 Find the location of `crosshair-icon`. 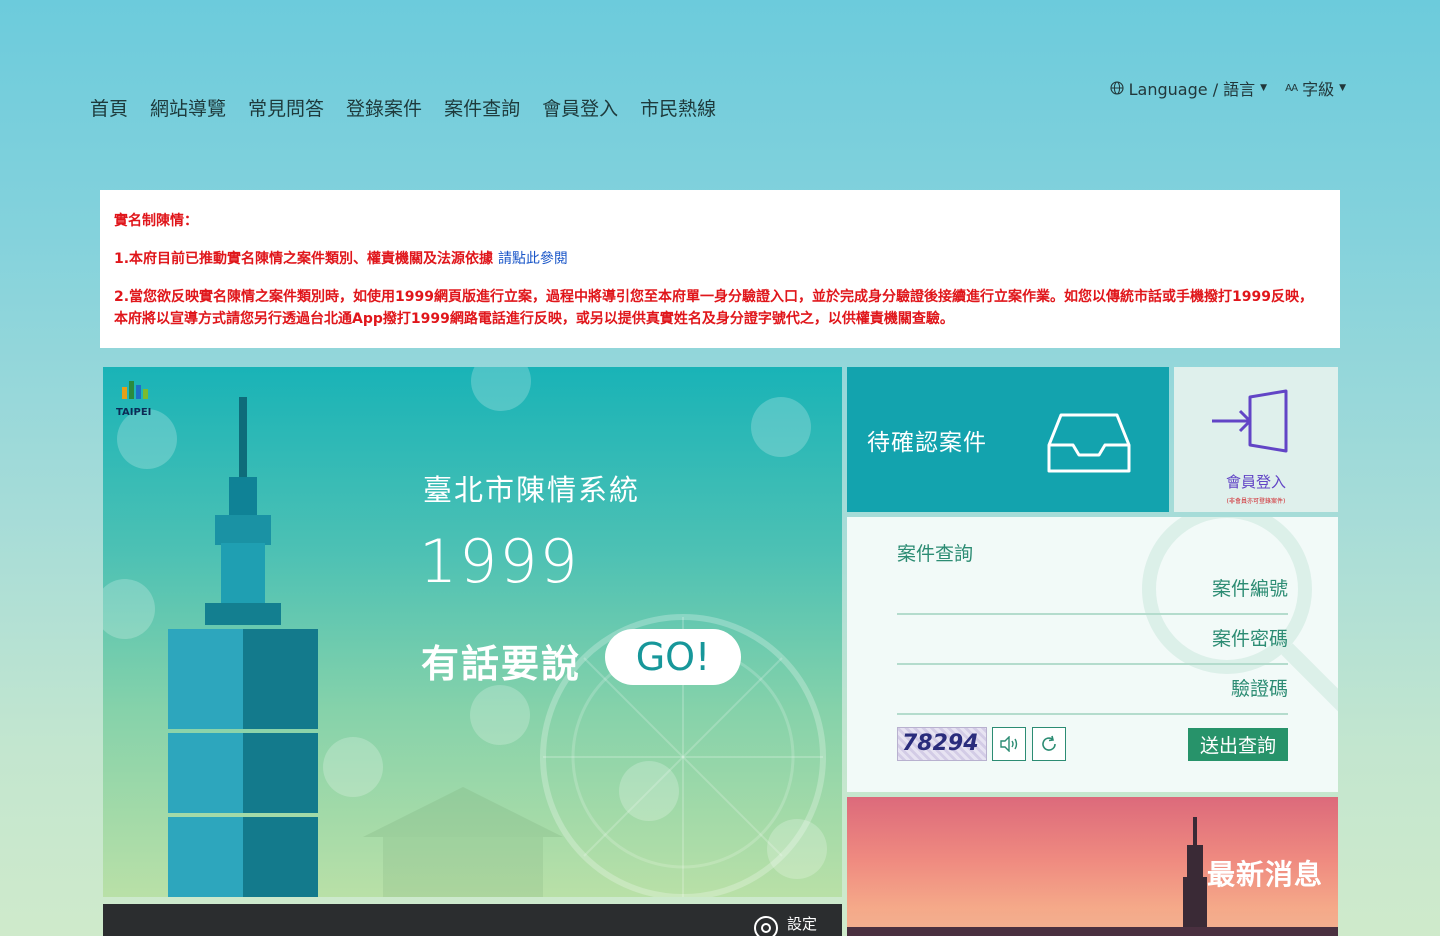

crosshair-icon is located at coordinates (781, 427).